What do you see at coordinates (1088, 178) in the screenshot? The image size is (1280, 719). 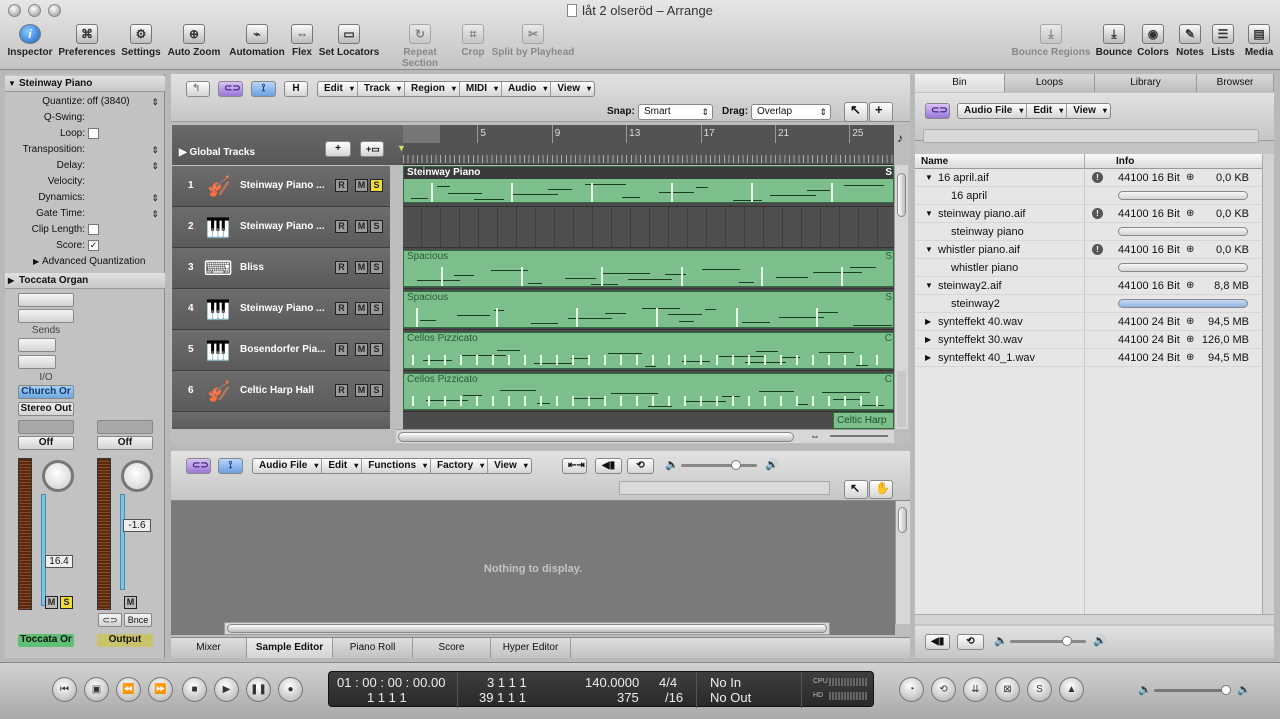 I see `audio-file-row: ▼ 16 april.aif! 44100 16 Bit ⊕ 0,0 KB` at bounding box center [1088, 178].